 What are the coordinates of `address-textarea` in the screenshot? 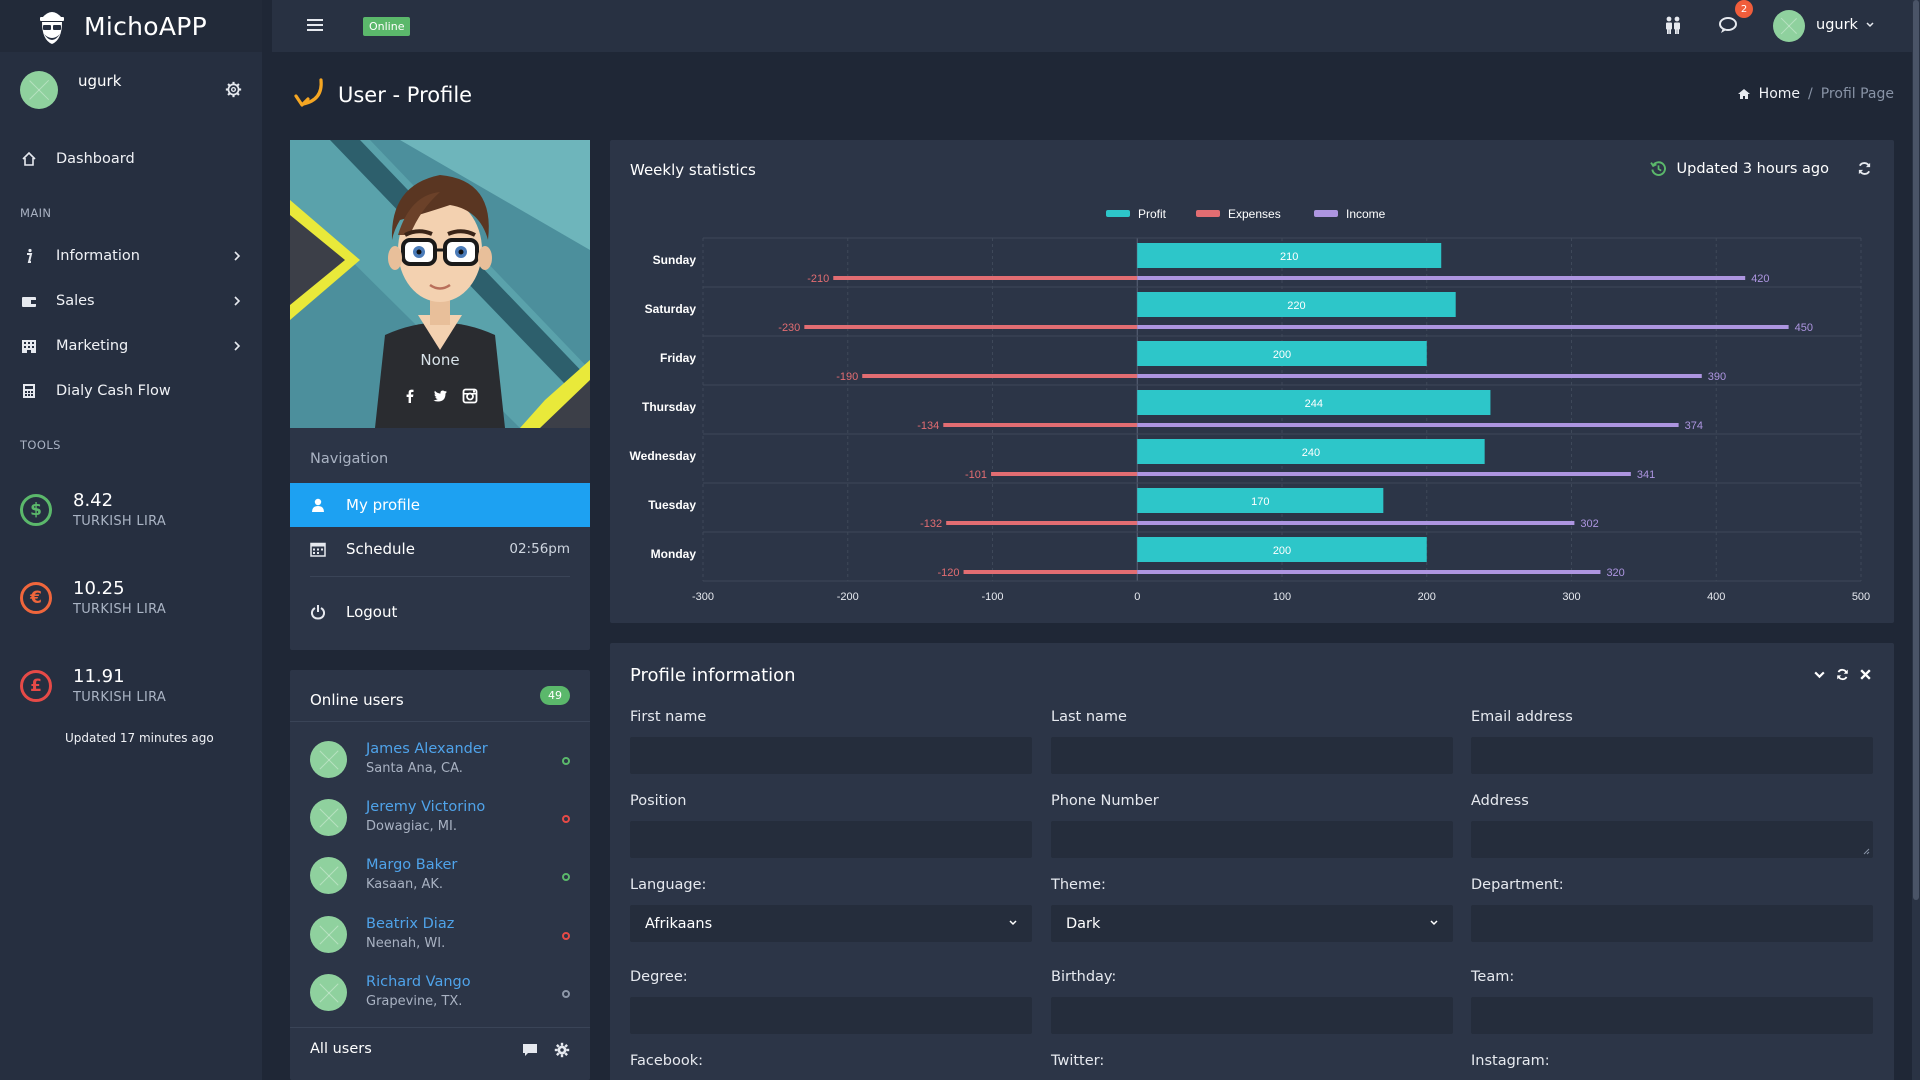 It's located at (1672, 839).